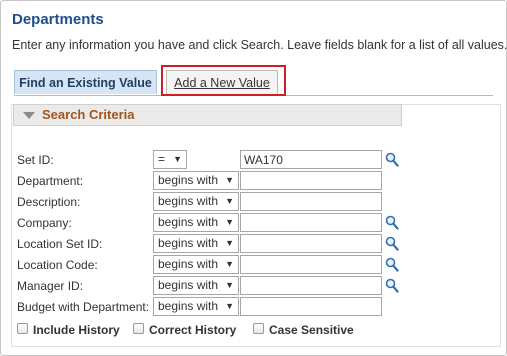 The height and width of the screenshot is (356, 507). I want to click on case-sensitive-checkbox, so click(258, 328).